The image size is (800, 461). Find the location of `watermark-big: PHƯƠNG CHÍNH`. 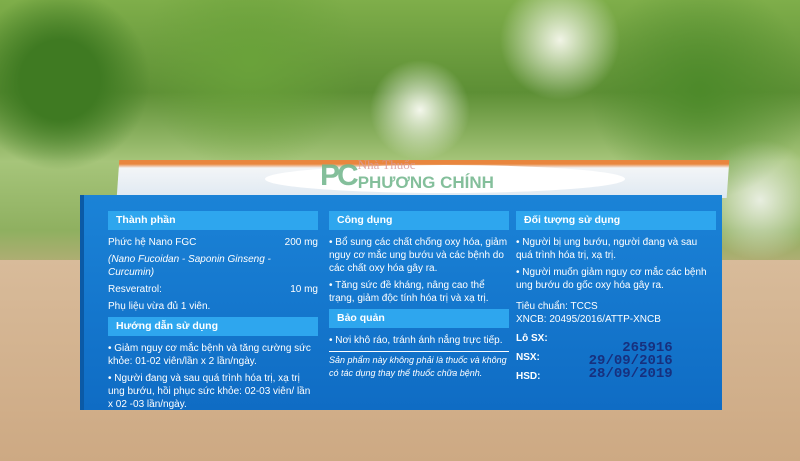

watermark-big: PHƯƠNG CHÍNH is located at coordinates (425, 182).